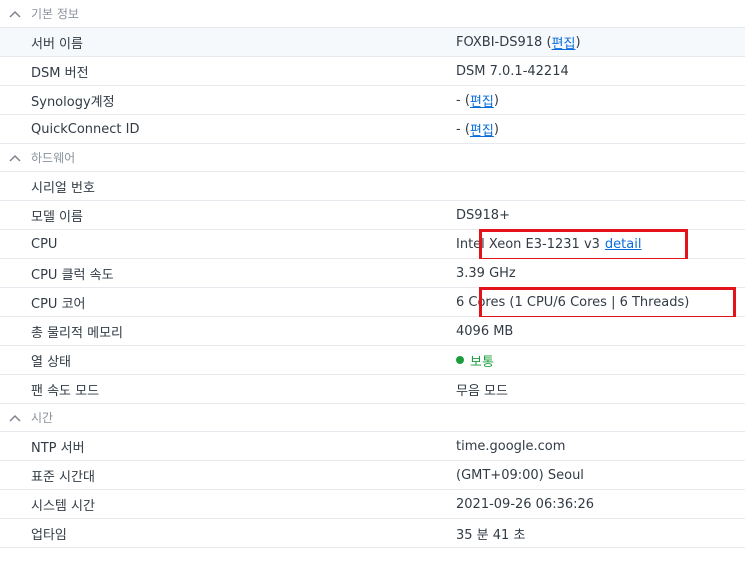 This screenshot has height=562, width=745. I want to click on row-value: FOXBI-DS918 ( 편집 ), so click(518, 42).